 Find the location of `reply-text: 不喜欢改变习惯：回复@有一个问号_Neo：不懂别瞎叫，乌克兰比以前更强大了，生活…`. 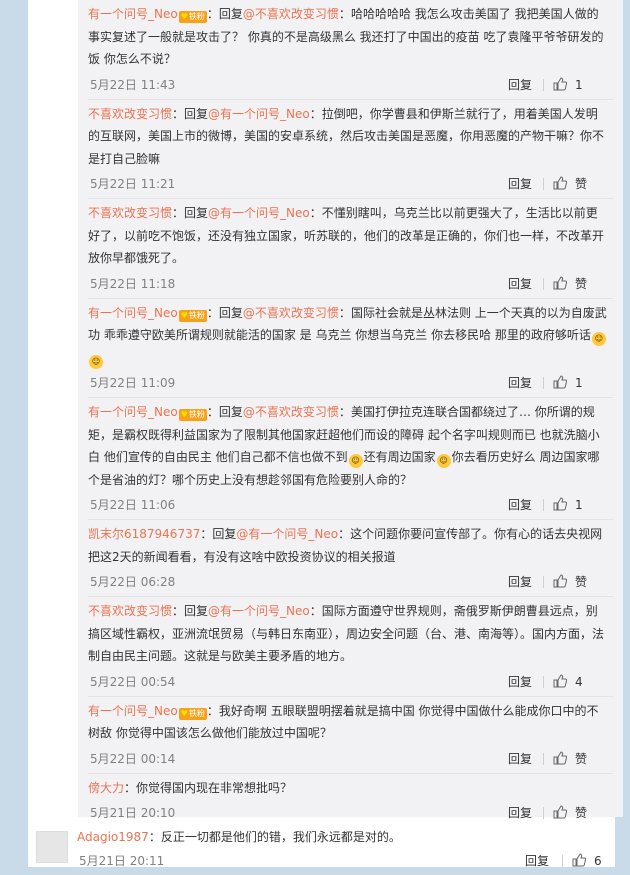

reply-text: 不喜欢改变习惯：回复@有一个问号_Neo：不懂别瞎叫，乌克兰比以前更强大了，生活… is located at coordinates (346, 235).